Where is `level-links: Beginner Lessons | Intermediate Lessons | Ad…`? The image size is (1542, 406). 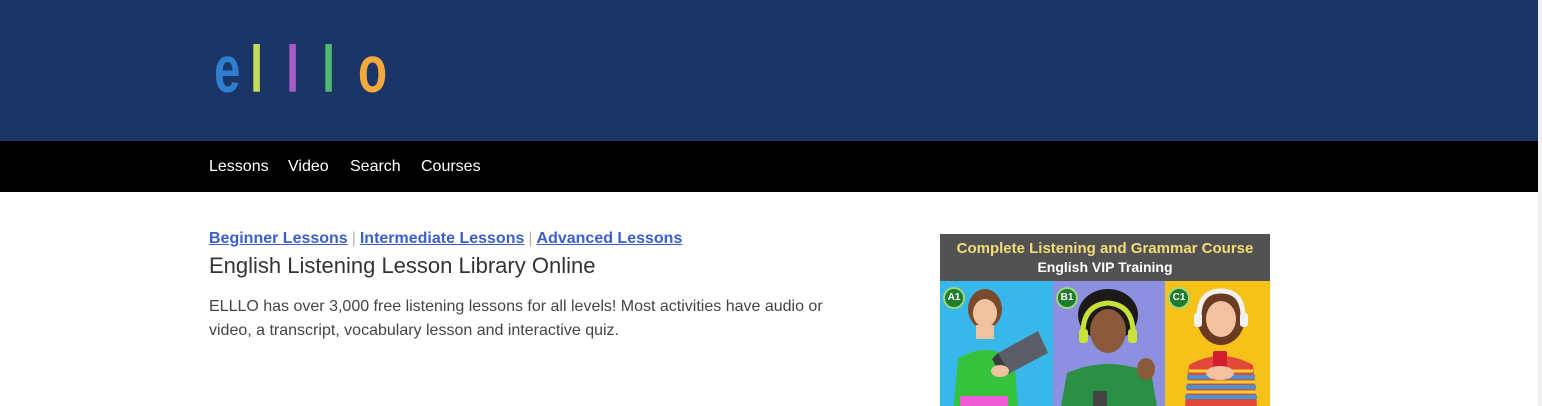
level-links: Beginner Lessons | Intermediate Lessons | Ad… is located at coordinates (445, 239).